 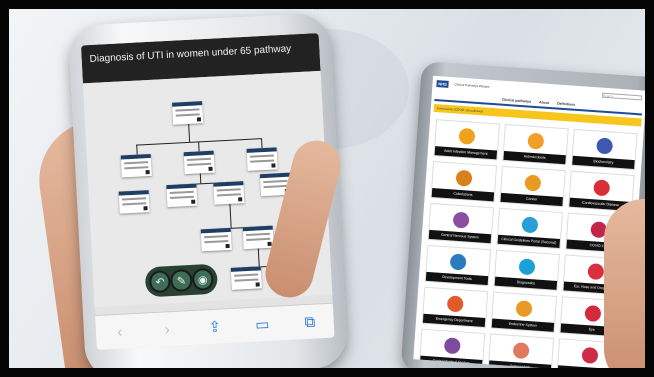 I want to click on view-button: ◉, so click(x=202, y=279).